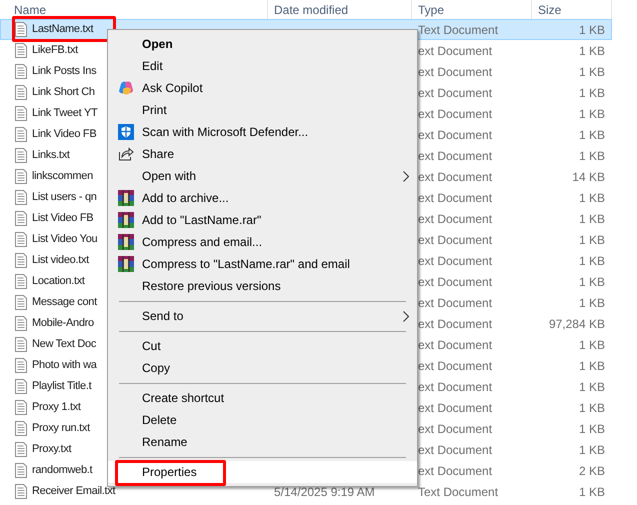 The width and height of the screenshot is (637, 505). Describe the element at coordinates (62, 470) in the screenshot. I see `file-name: randomweb.t` at that location.